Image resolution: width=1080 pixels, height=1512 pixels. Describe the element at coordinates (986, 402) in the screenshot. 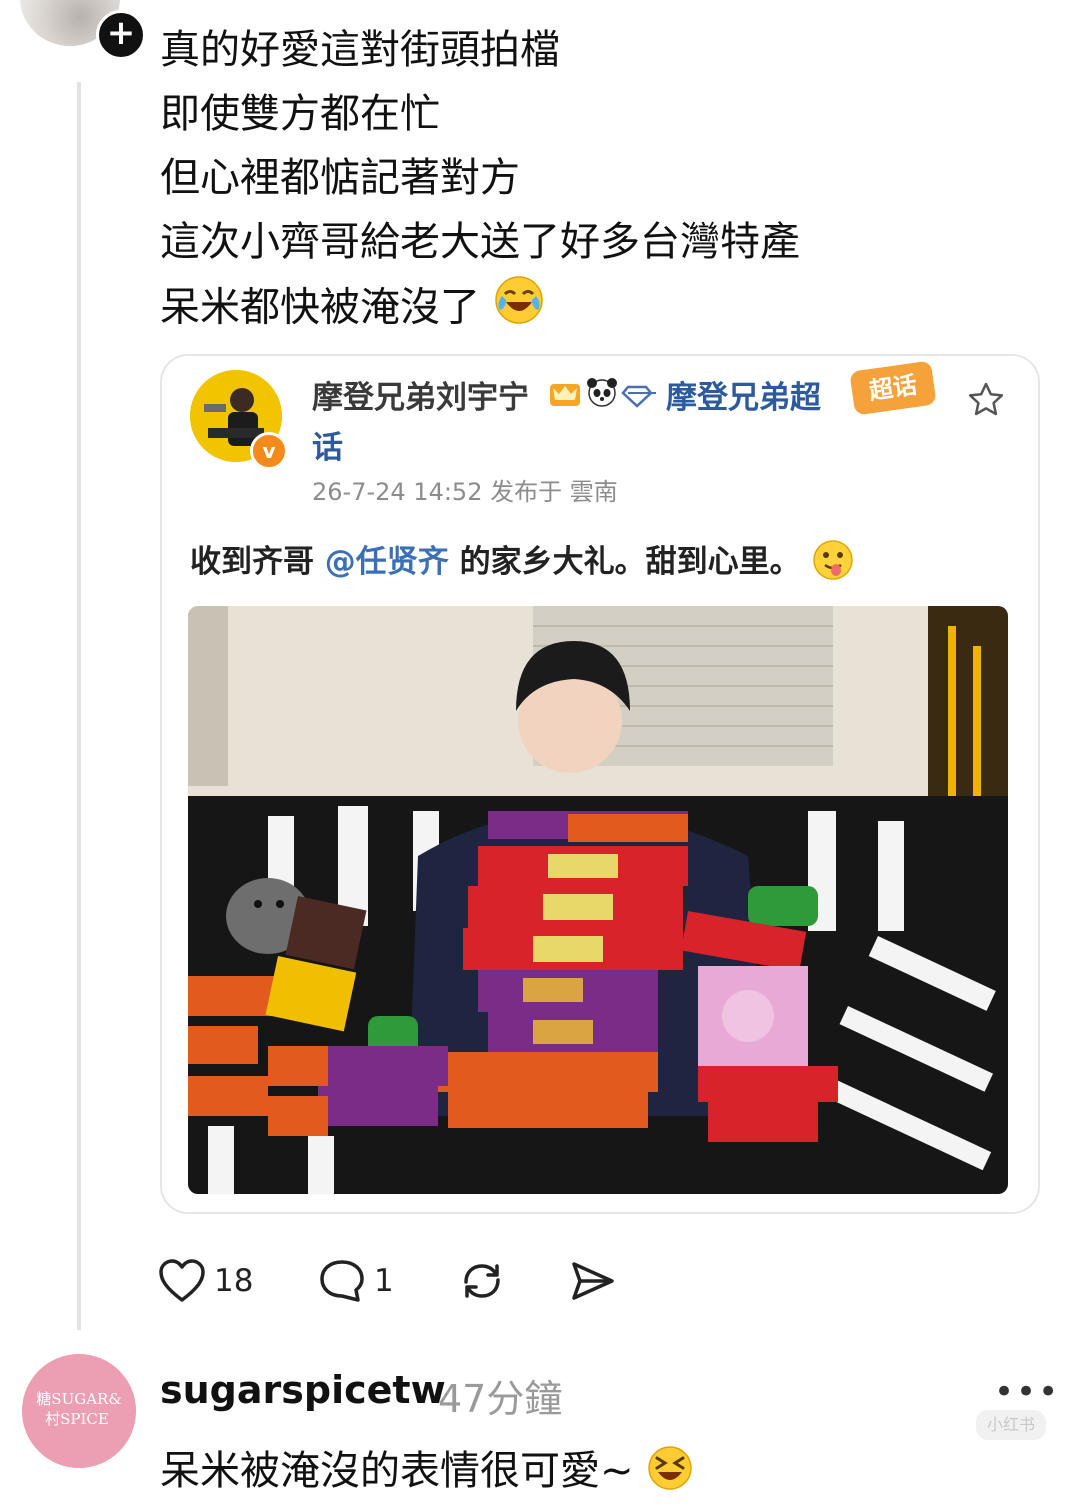

I see `star-icon` at that location.